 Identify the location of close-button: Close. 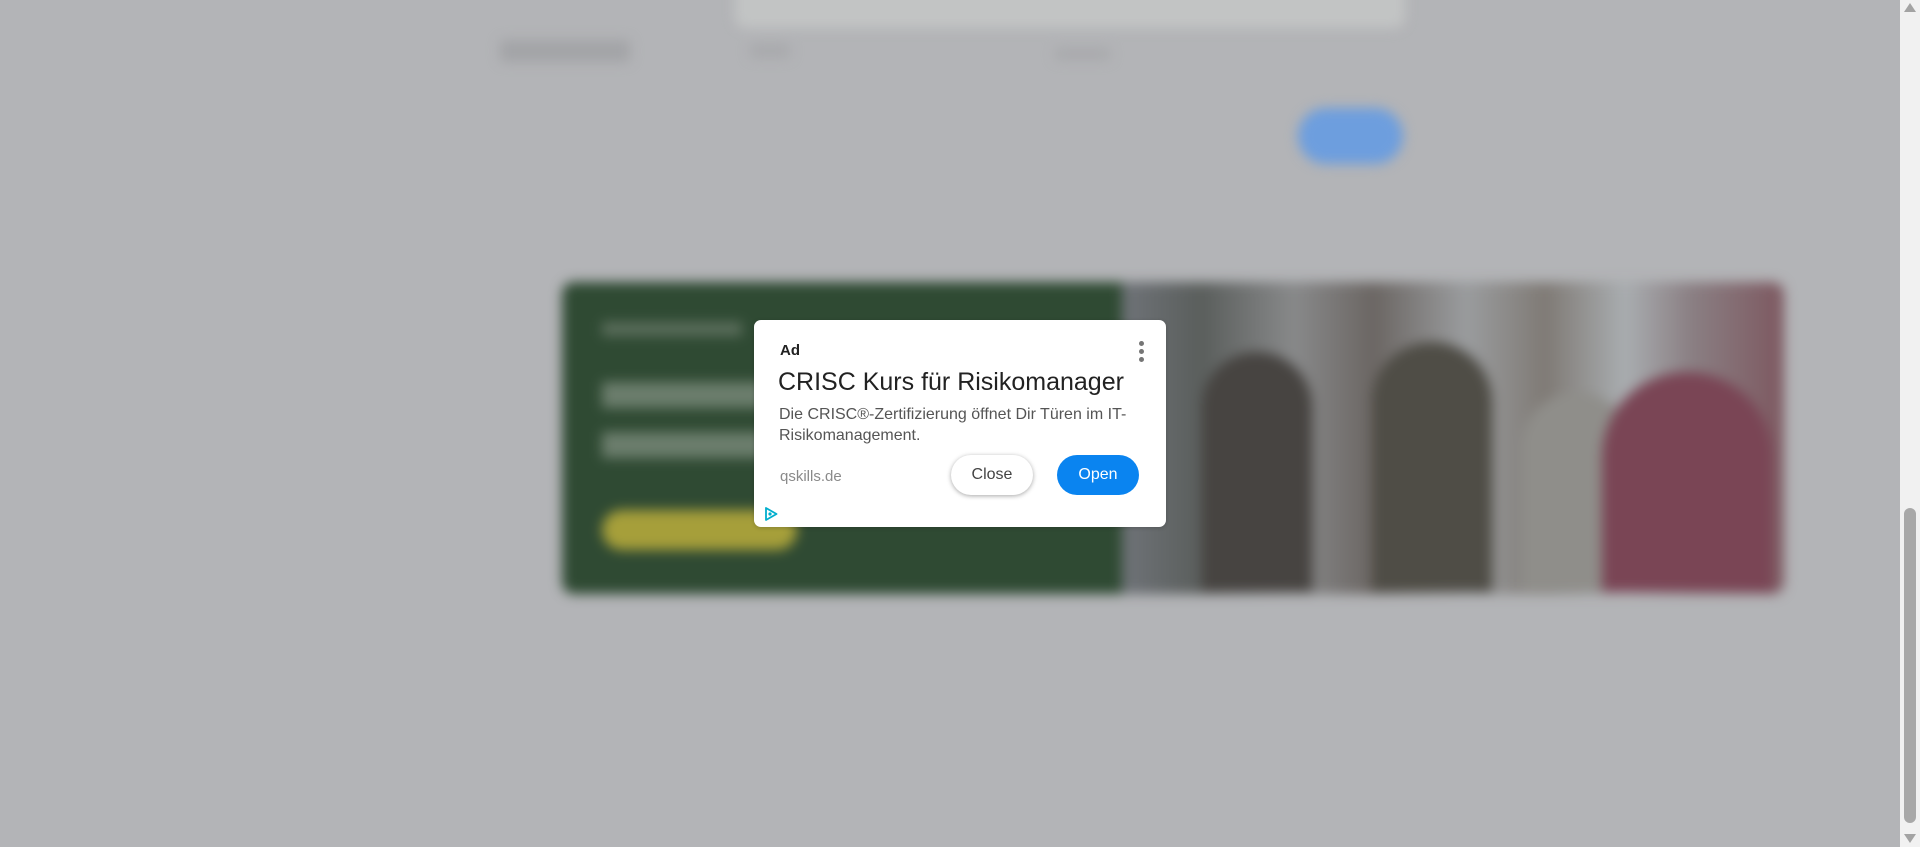
(992, 475).